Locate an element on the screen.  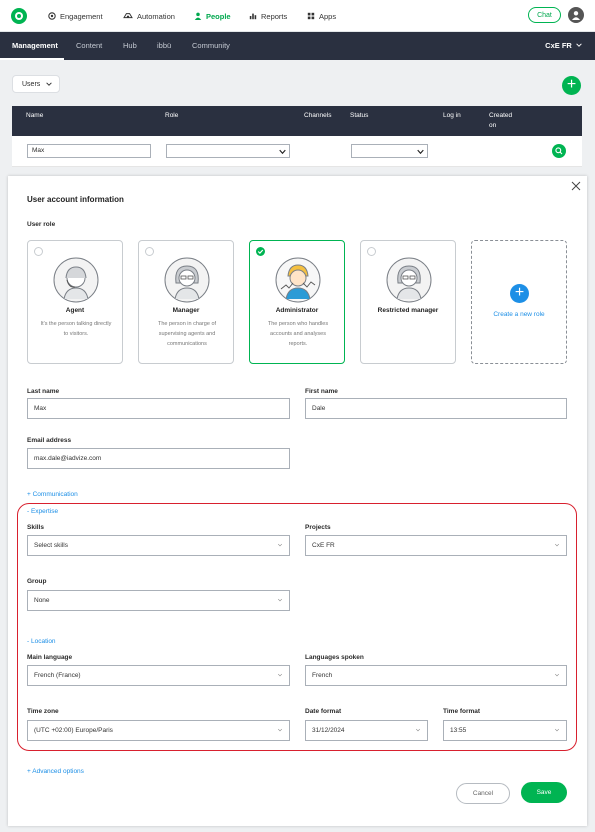
restricted-manager-avatar-icon is located at coordinates (409, 280).